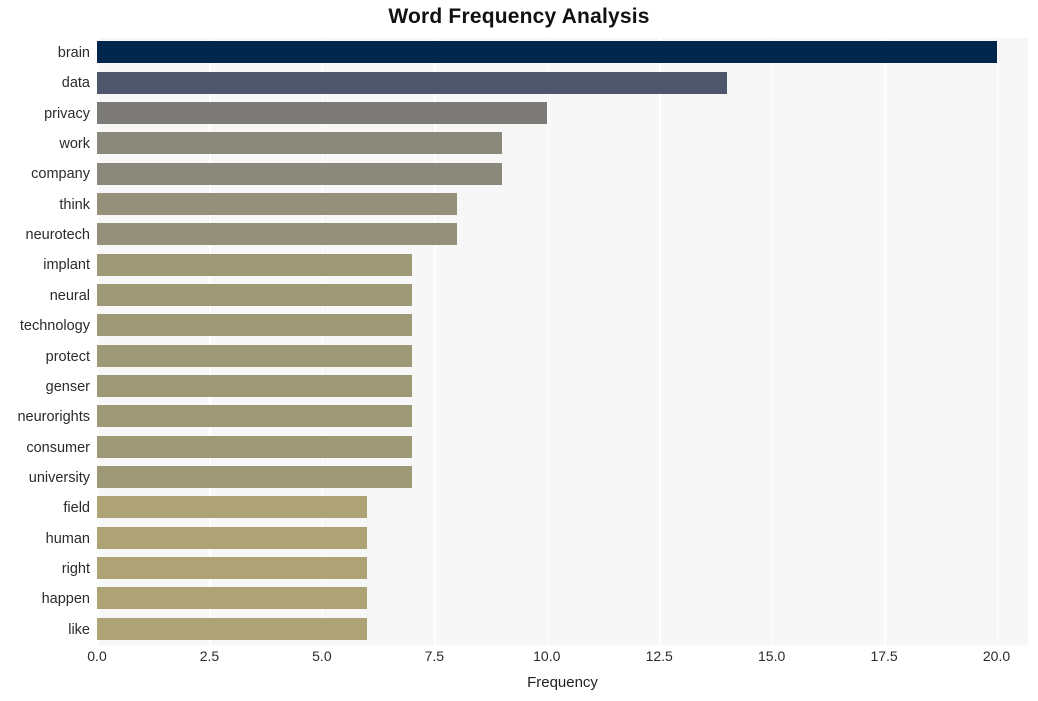 Image resolution: width=1038 pixels, height=701 pixels. Describe the element at coordinates (232, 628) in the screenshot. I see `bar-like` at that location.